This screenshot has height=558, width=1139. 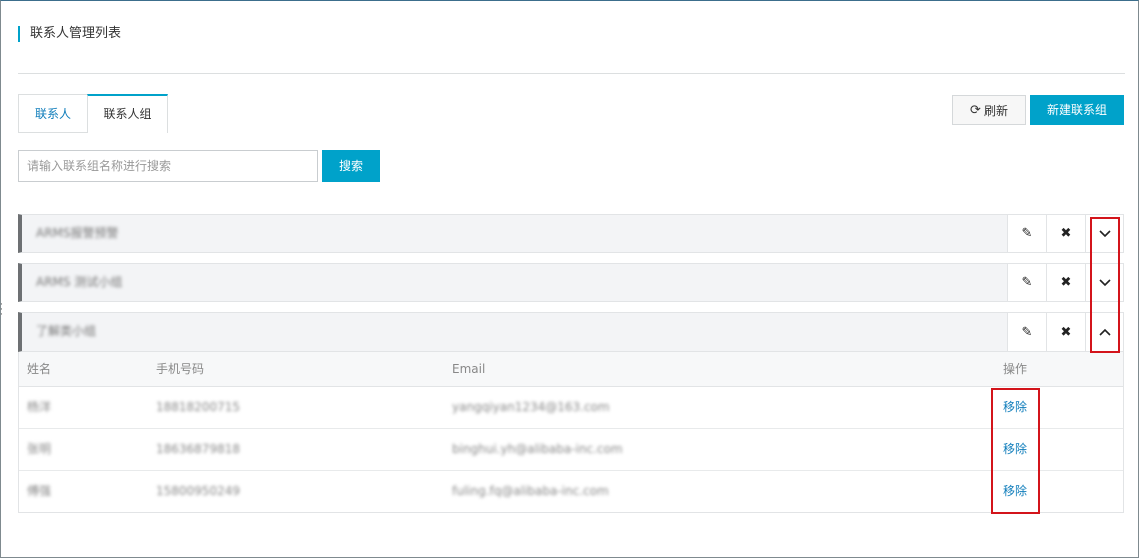 What do you see at coordinates (537, 449) in the screenshot?
I see `member-email: binghui.yh@alibaba-inc.com` at bounding box center [537, 449].